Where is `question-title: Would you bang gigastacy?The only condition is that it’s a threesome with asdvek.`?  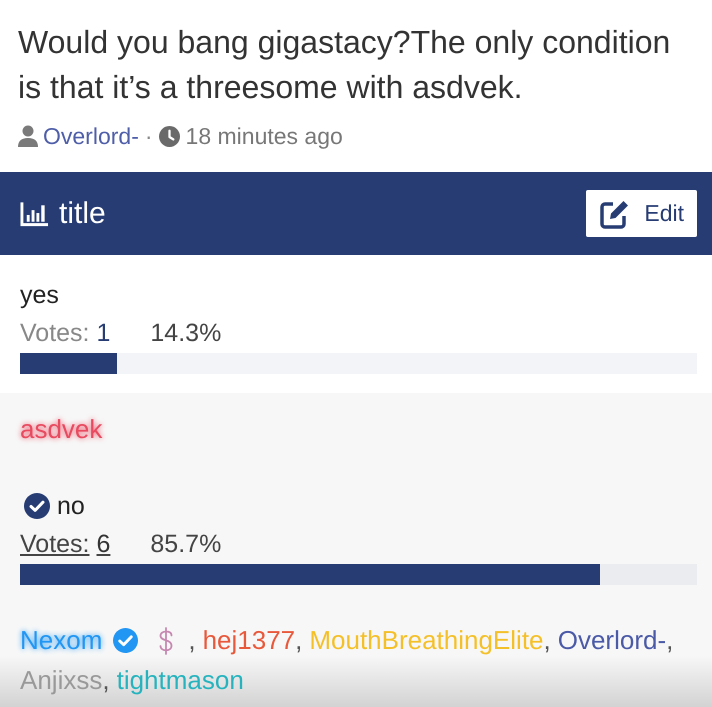 question-title: Would you bang gigastacy?The only condition is that it’s a threesome with asdvek. is located at coordinates (345, 65).